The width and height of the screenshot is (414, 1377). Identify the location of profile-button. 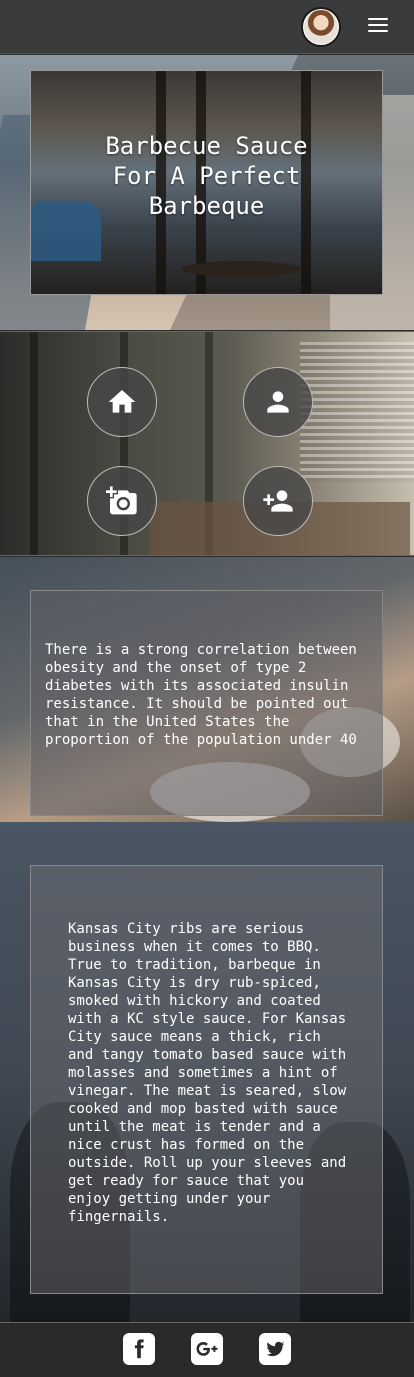
(278, 402).